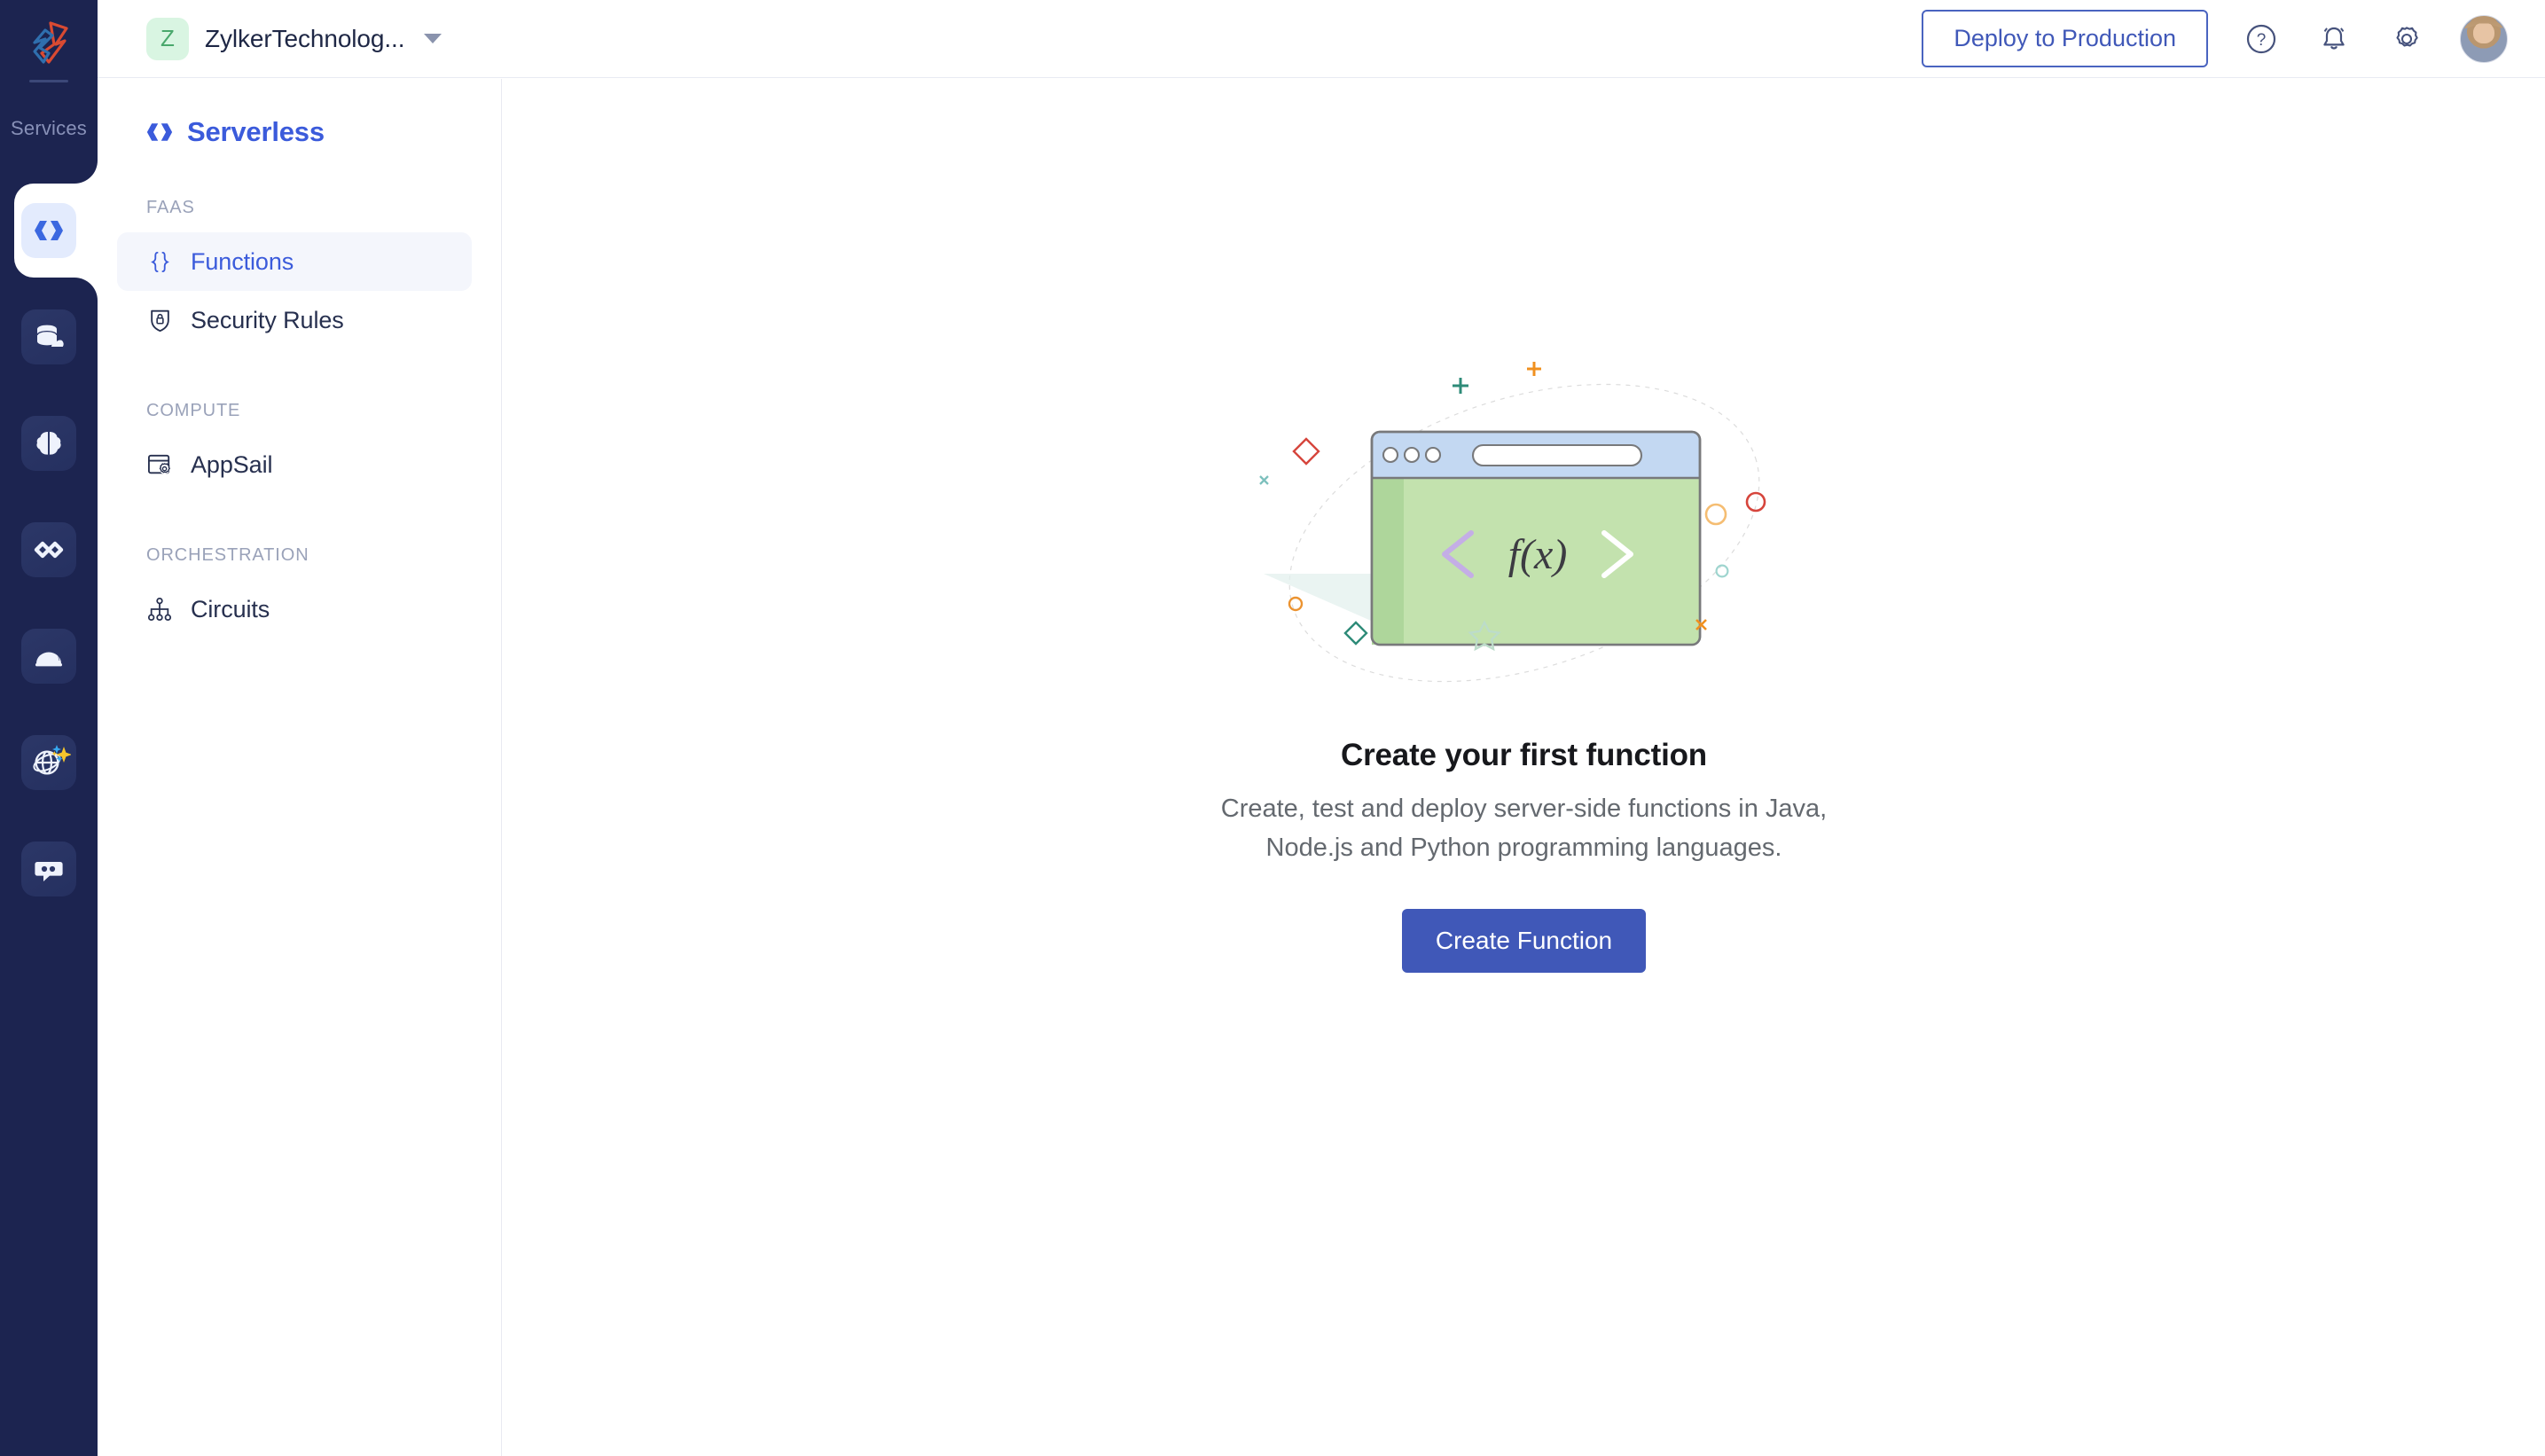 Image resolution: width=2545 pixels, height=1456 pixels. I want to click on rail-button-intelligence, so click(48, 443).